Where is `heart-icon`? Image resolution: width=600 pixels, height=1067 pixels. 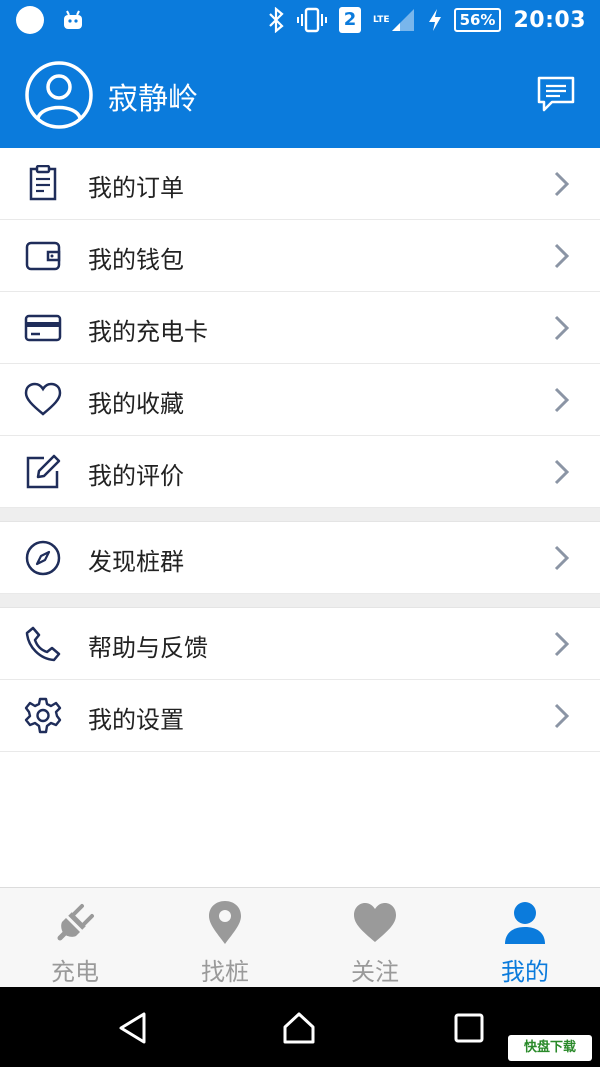
heart-icon is located at coordinates (375, 922).